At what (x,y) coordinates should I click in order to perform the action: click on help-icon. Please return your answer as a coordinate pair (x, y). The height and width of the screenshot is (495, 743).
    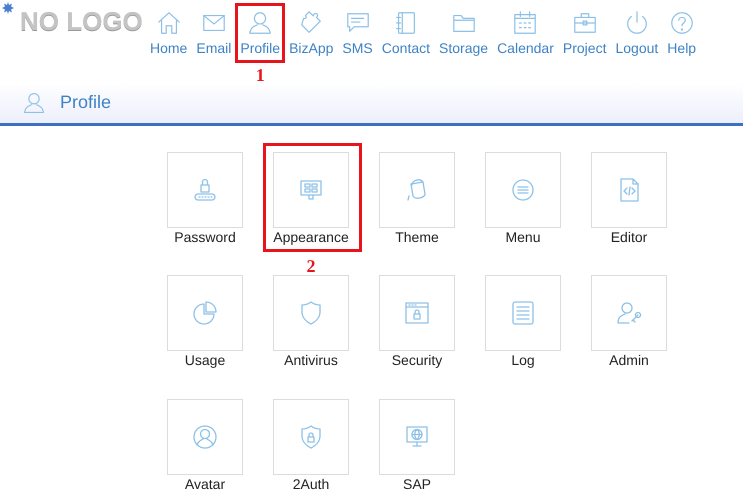
    Looking at the image, I should click on (681, 23).